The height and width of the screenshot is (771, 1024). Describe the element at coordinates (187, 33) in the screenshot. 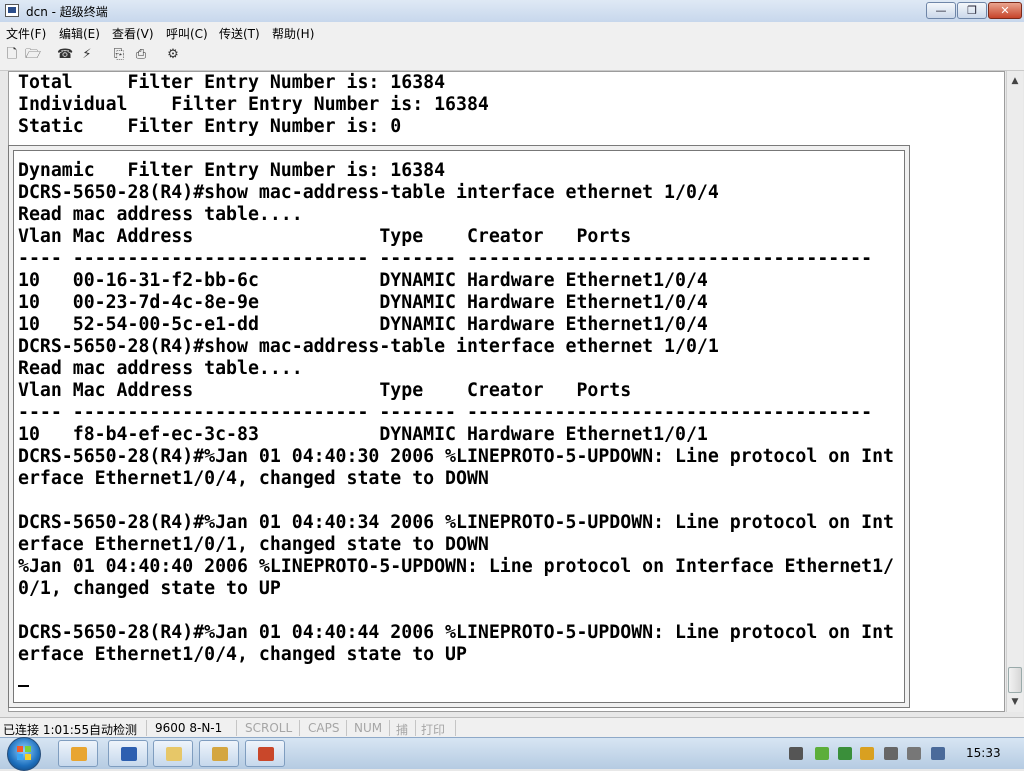

I see `menu-call: 呼叫(C)` at that location.